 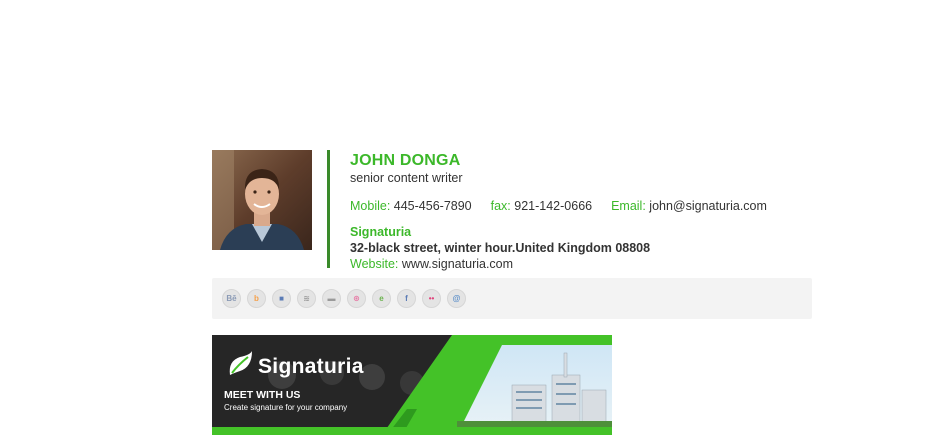 What do you see at coordinates (512, 298) in the screenshot?
I see `social-bar: Bē b ■ ≋ ▬ ⊛ e f •• @` at bounding box center [512, 298].